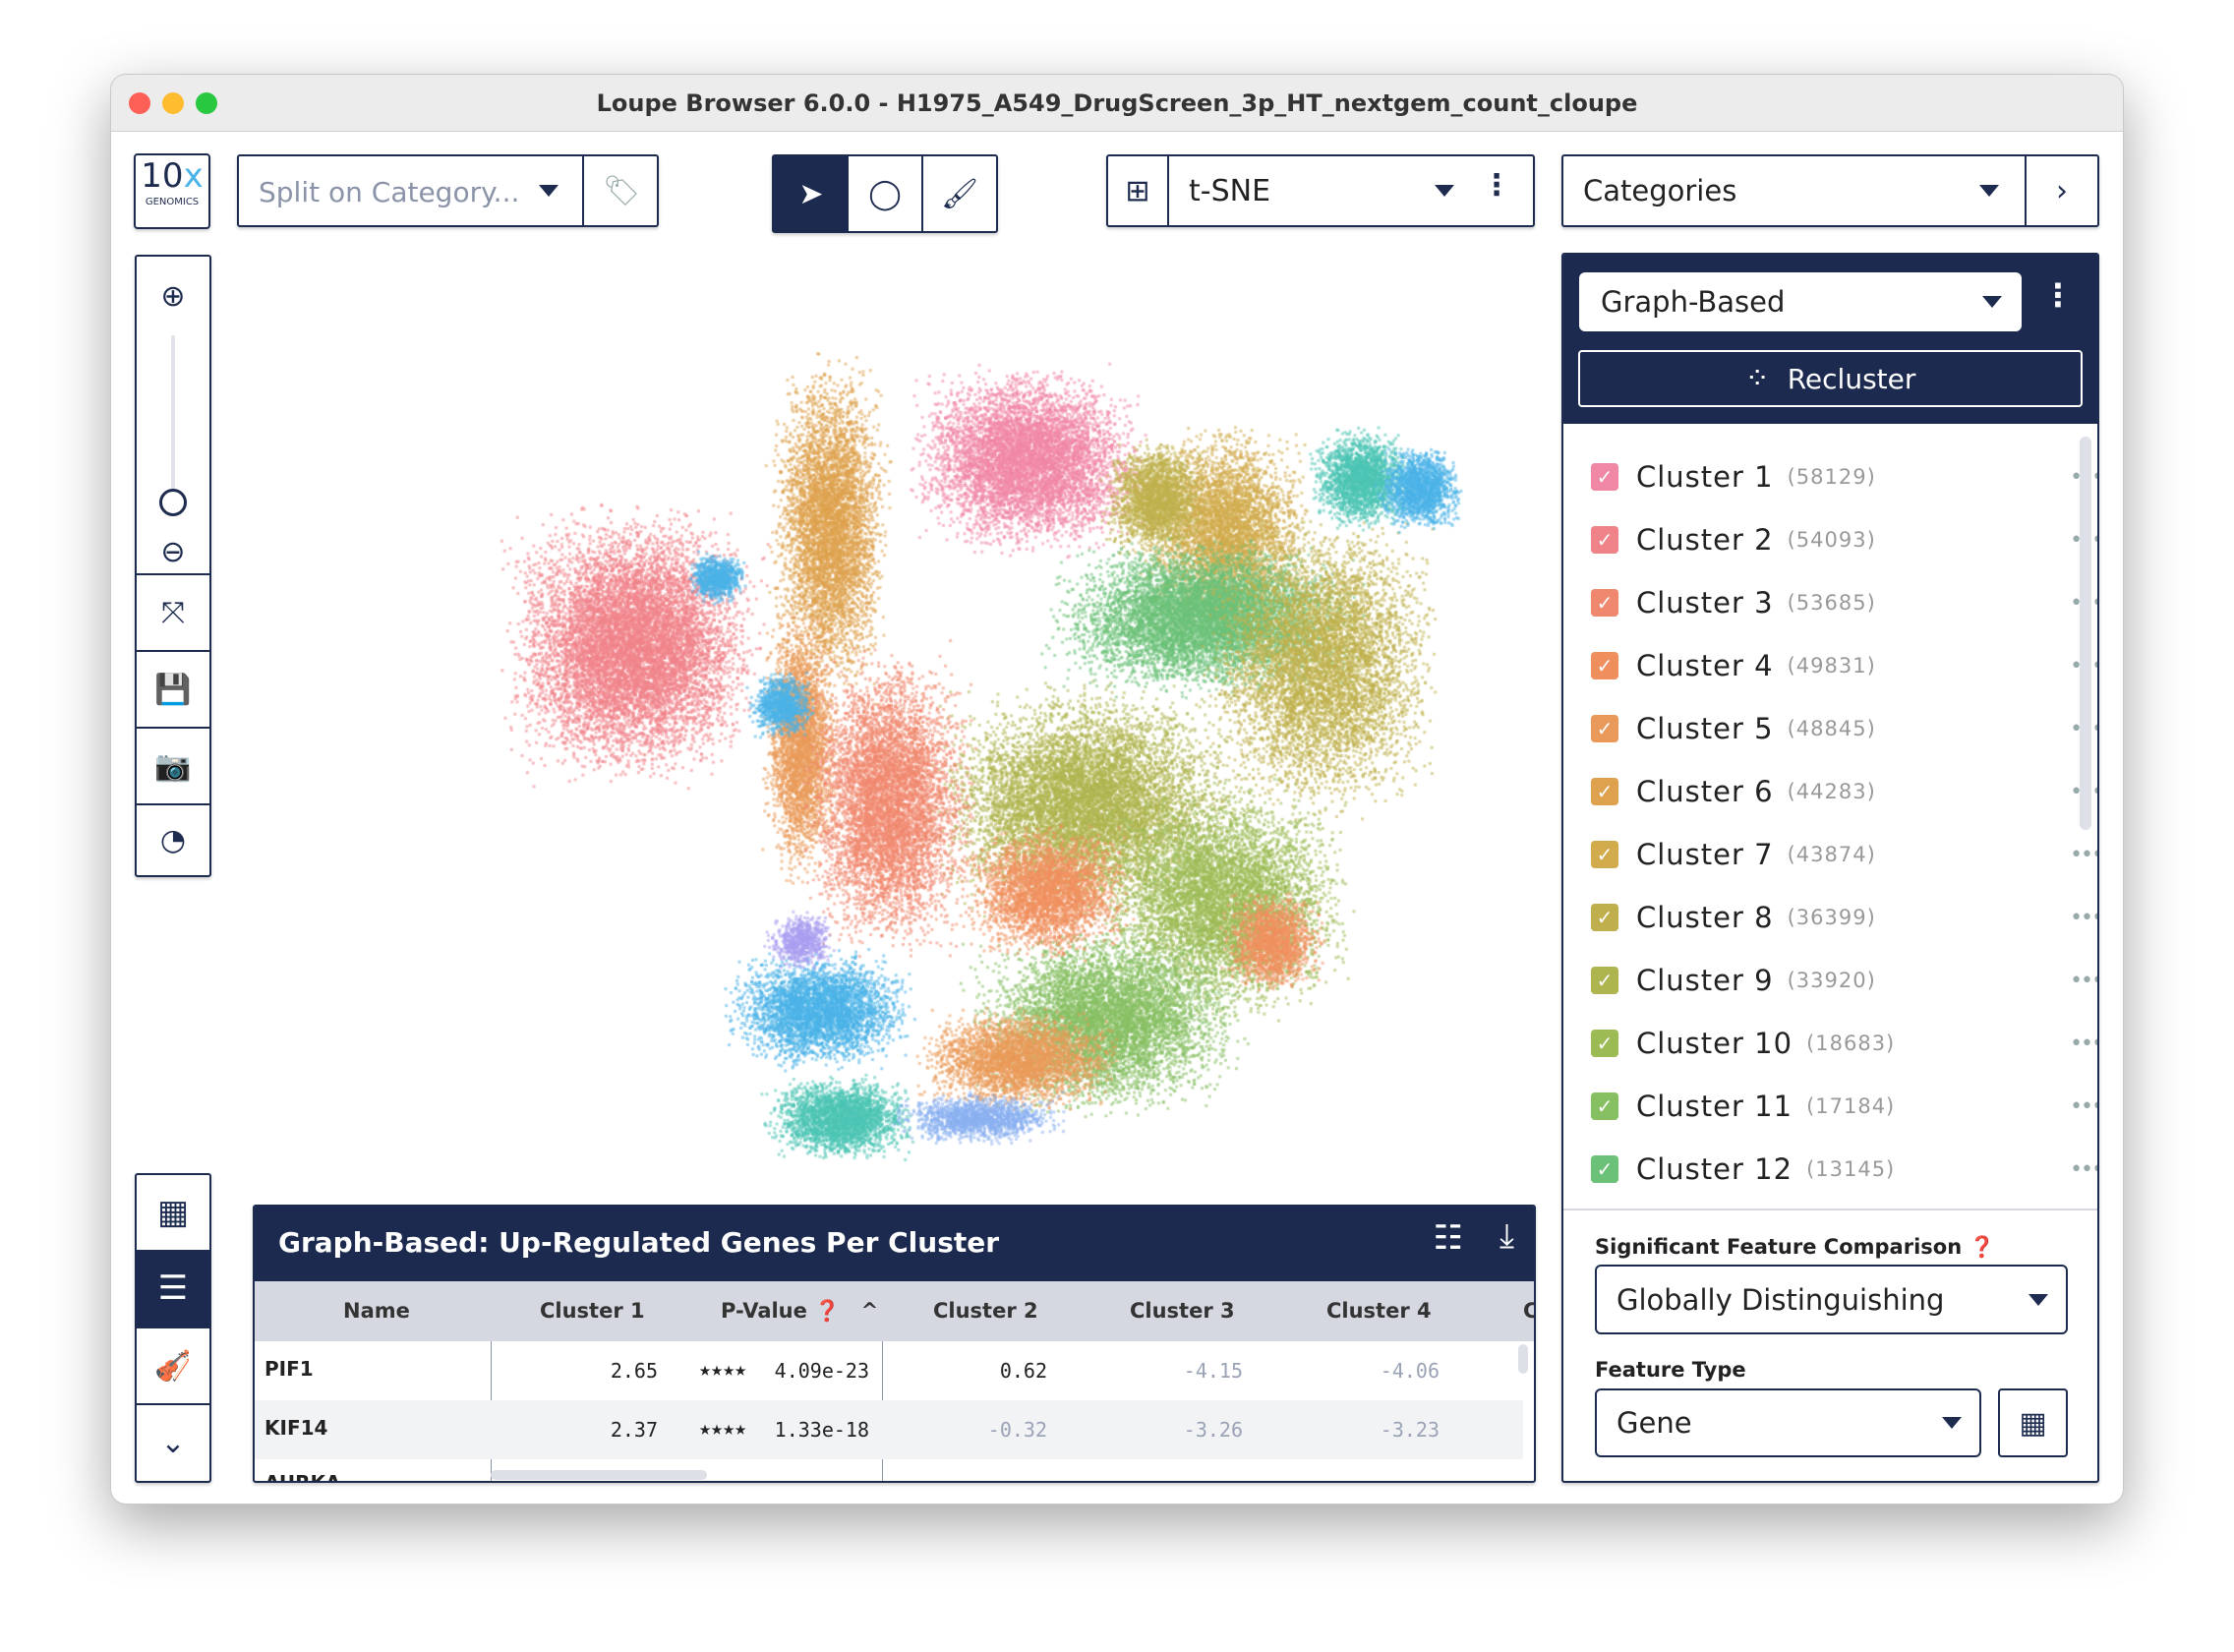 The width and height of the screenshot is (2234, 1652). I want to click on col-cluster-4: Cluster 4, so click(1379, 1311).